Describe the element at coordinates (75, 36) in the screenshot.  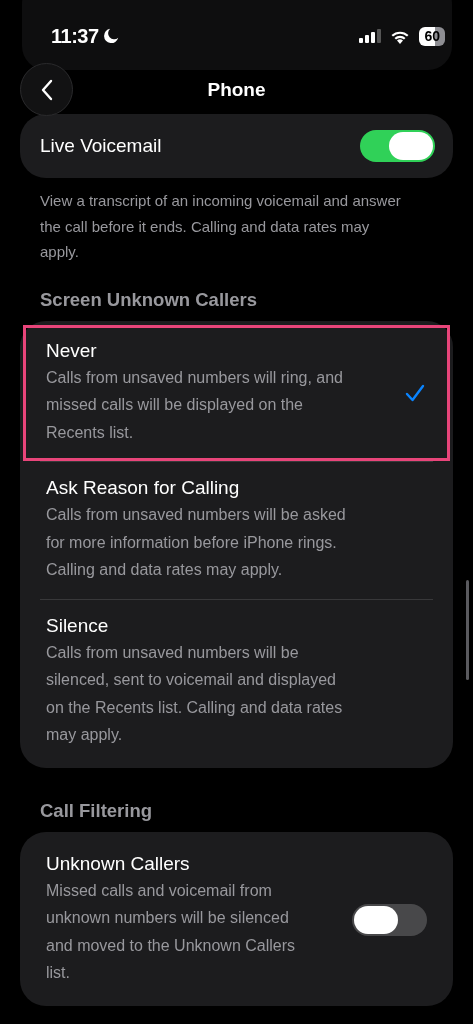
I see `status-time: 11:37` at that location.